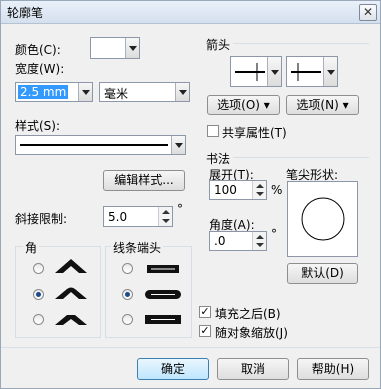 The height and width of the screenshot is (389, 381). What do you see at coordinates (248, 314) in the screenshot?
I see `fill-after-label: 填充之后(B)` at bounding box center [248, 314].